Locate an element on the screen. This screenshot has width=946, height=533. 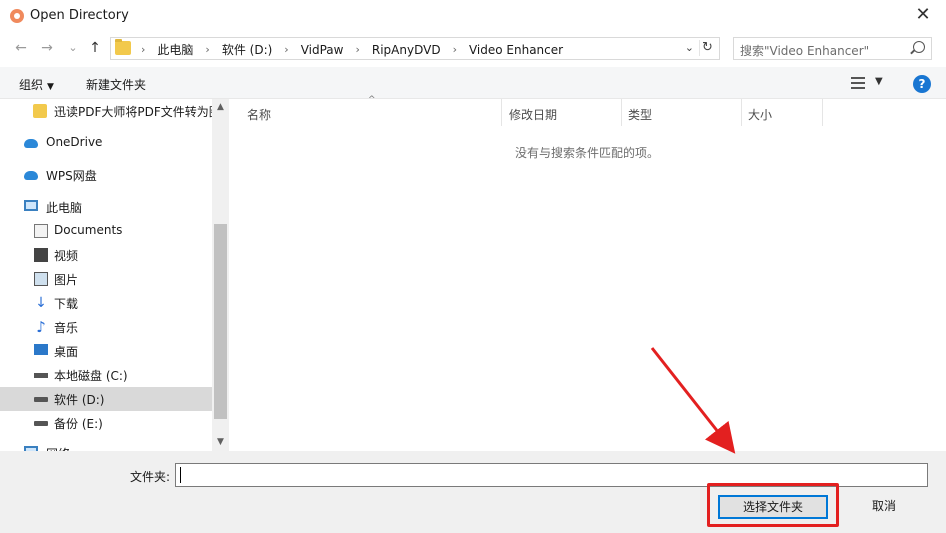
back-arrow-icon: ← is located at coordinates (21, 48).